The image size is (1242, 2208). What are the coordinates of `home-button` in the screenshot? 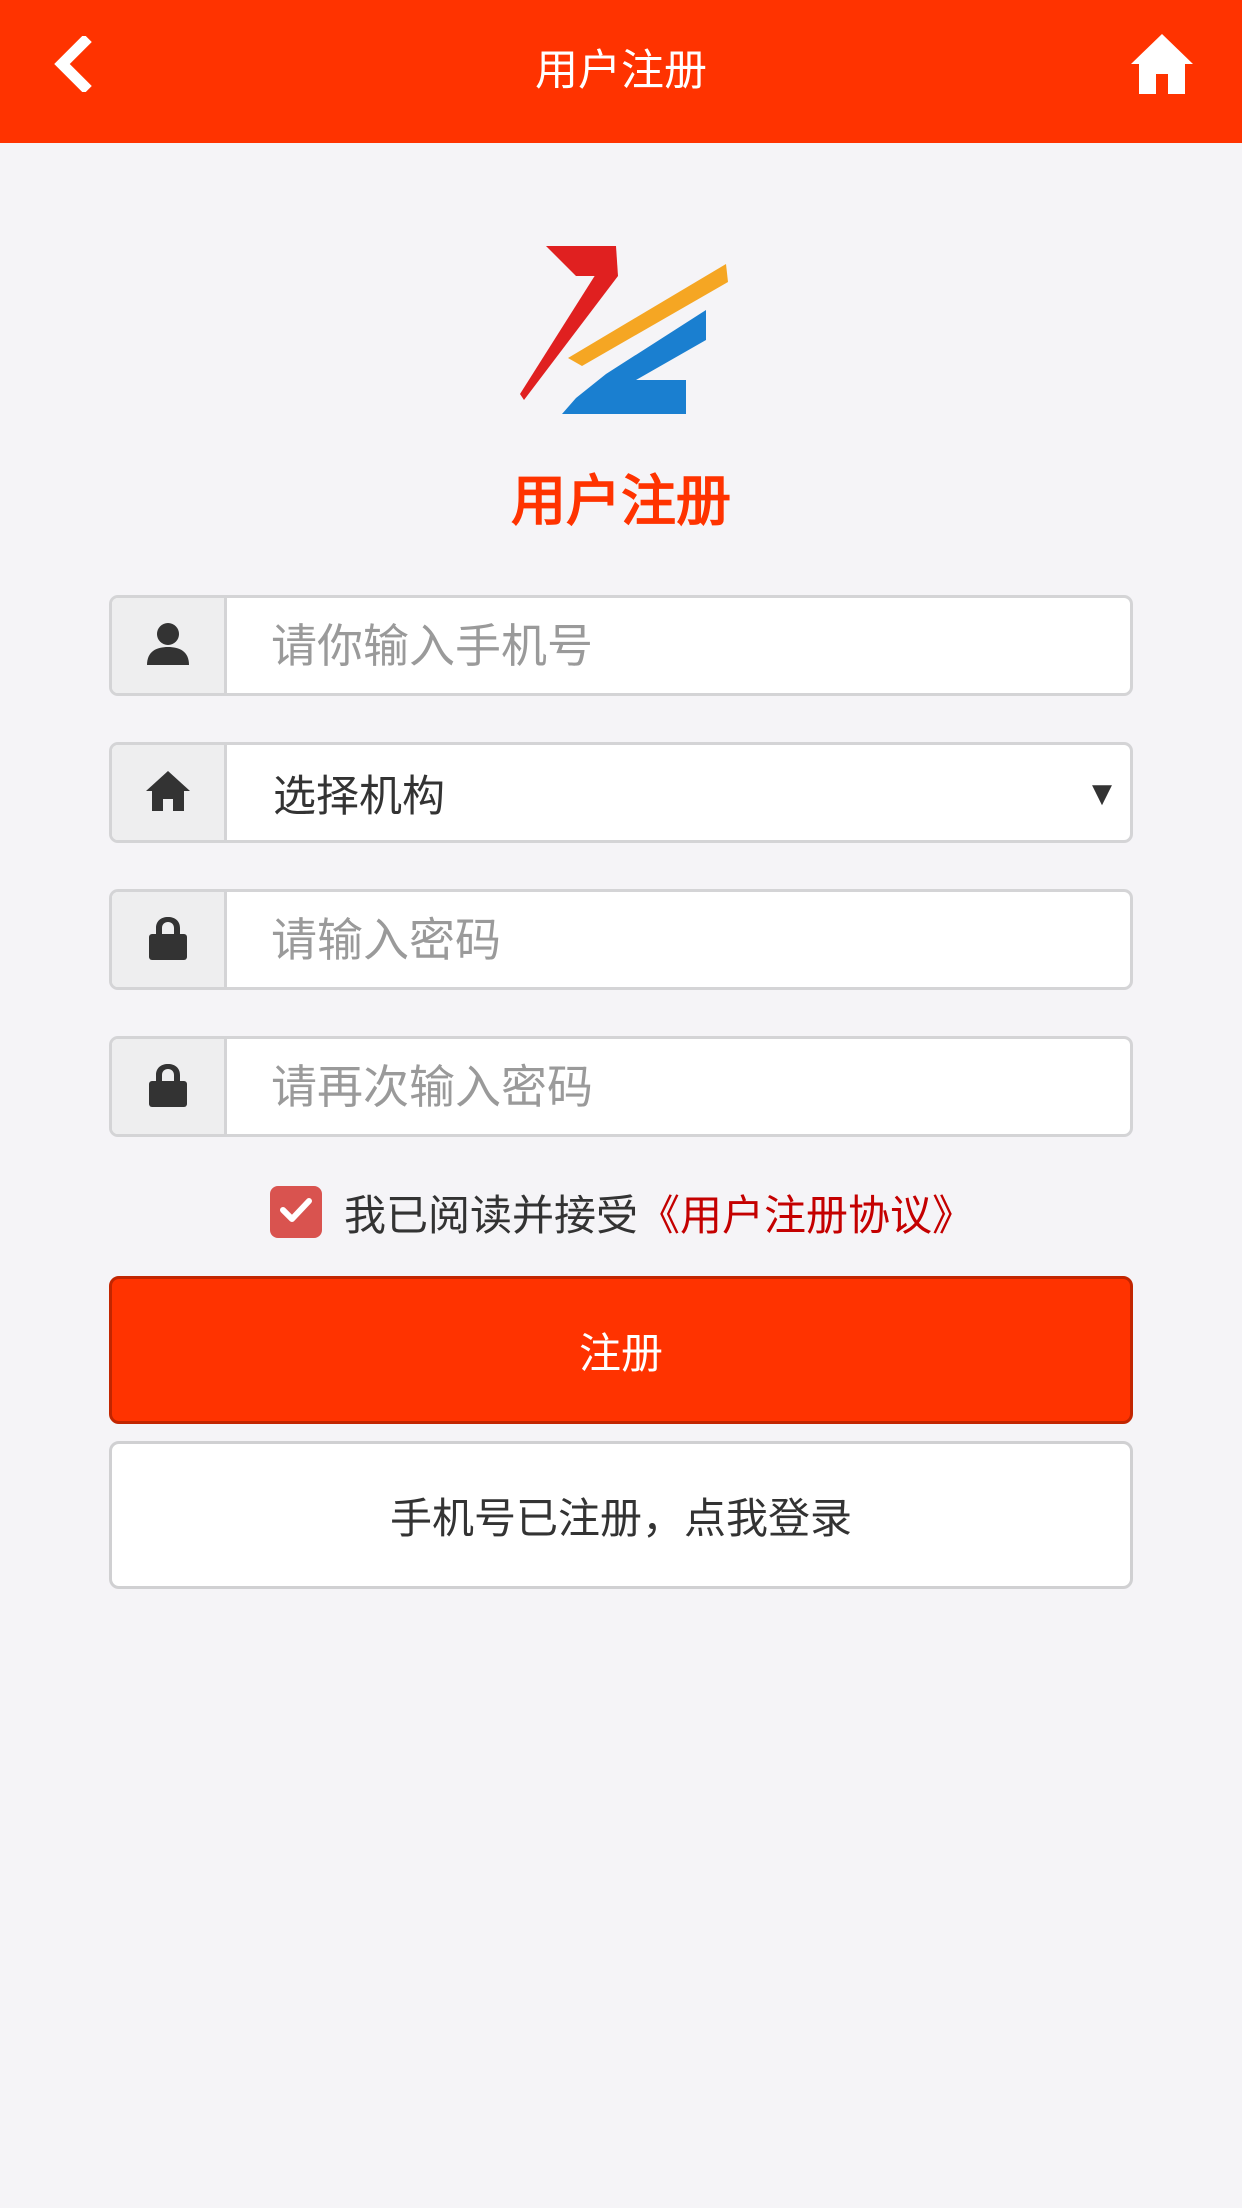 It's located at (1162, 66).